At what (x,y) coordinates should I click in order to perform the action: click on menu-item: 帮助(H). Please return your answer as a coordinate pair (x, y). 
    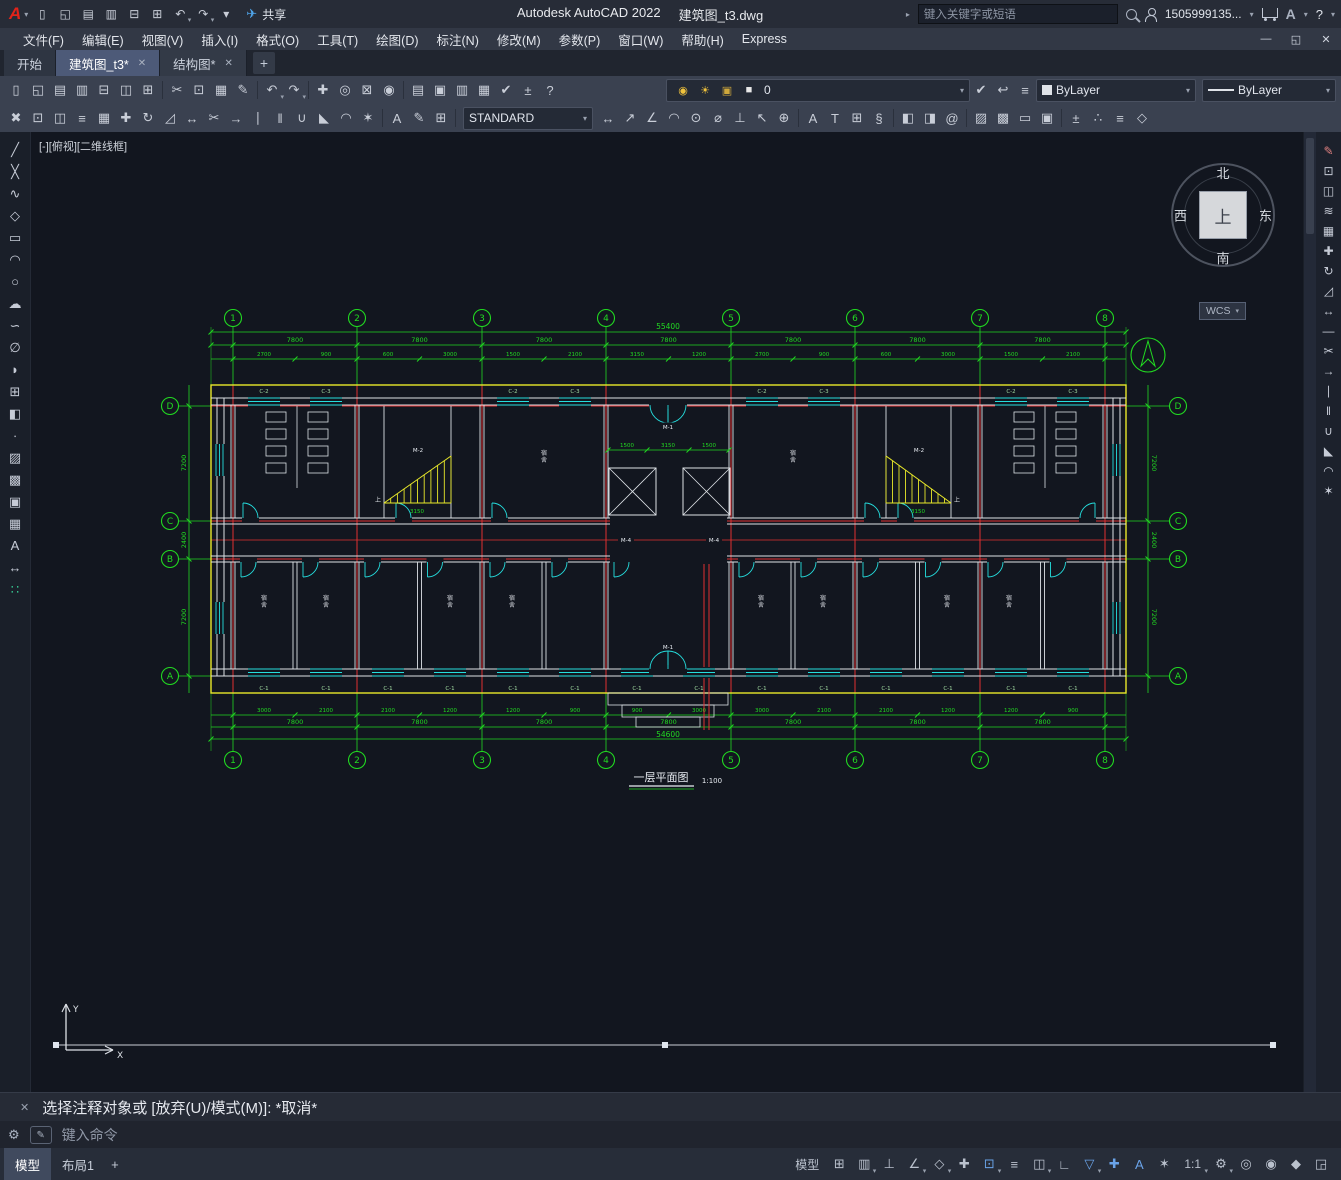
    Looking at the image, I should click on (702, 39).